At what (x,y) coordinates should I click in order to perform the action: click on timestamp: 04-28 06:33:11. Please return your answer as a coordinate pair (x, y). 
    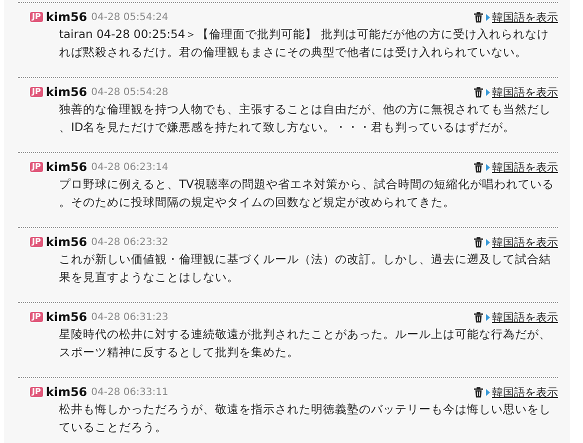
    Looking at the image, I should click on (129, 392).